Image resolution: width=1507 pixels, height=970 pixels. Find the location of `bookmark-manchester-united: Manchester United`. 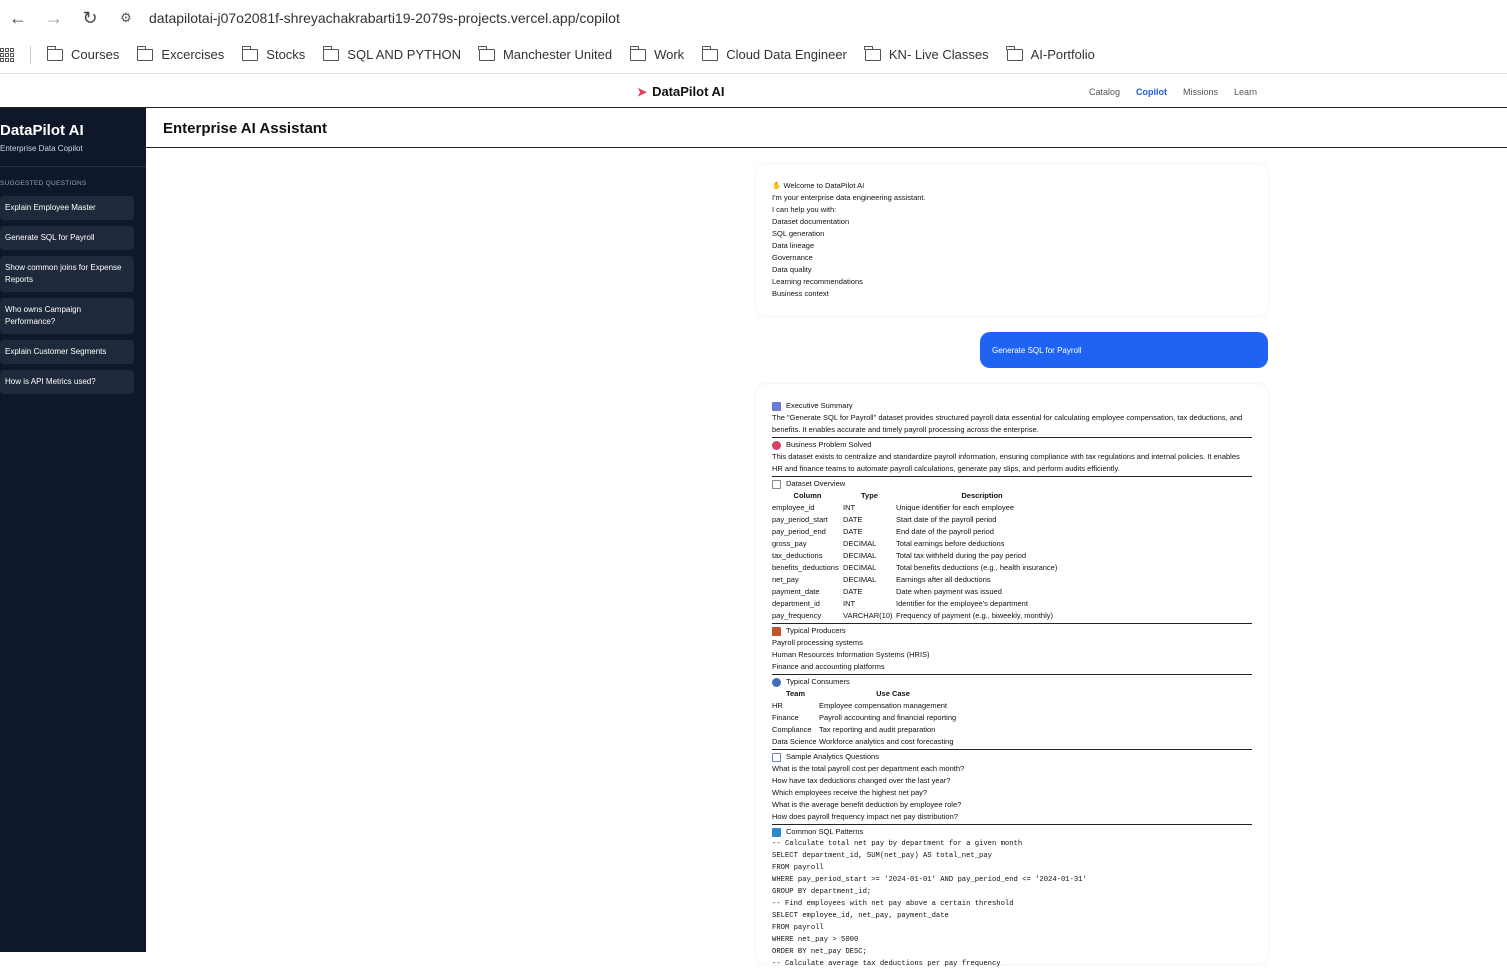

bookmark-manchester-united: Manchester United is located at coordinates (545, 53).